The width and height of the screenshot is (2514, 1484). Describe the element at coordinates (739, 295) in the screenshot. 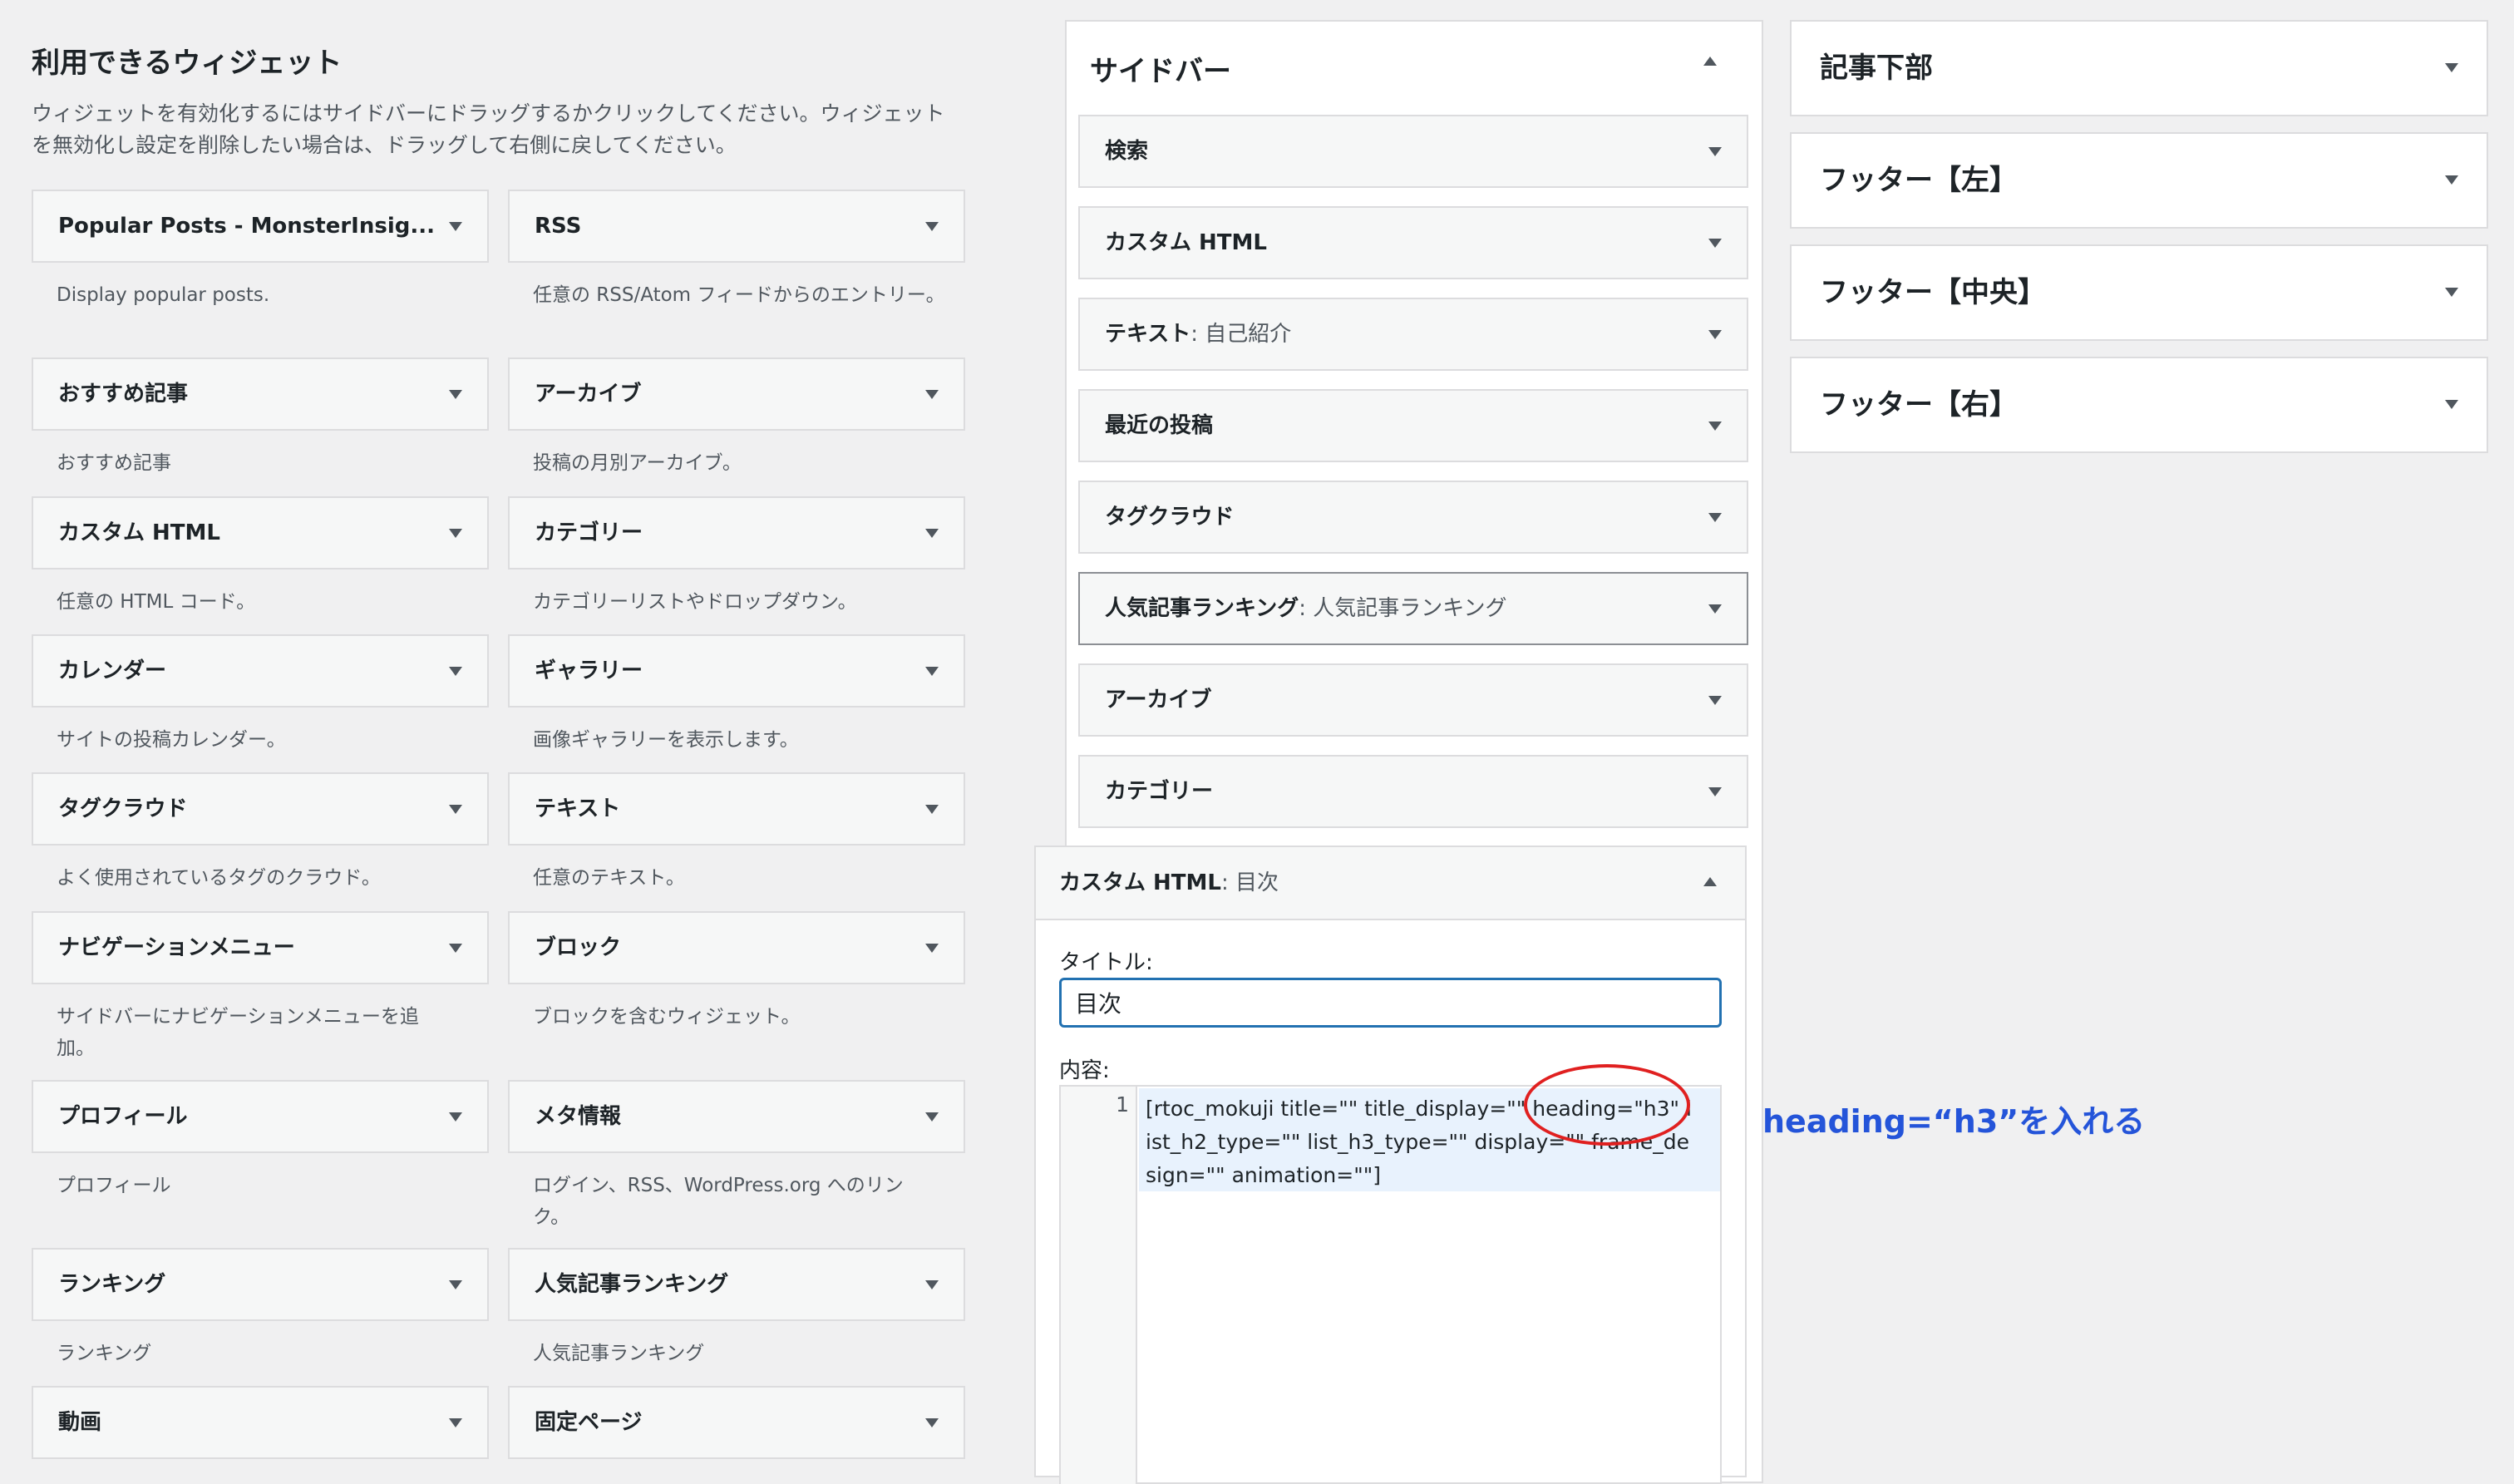

I see `widget-description: 任意の RSS/Atom フィードからのエントリー。` at that location.